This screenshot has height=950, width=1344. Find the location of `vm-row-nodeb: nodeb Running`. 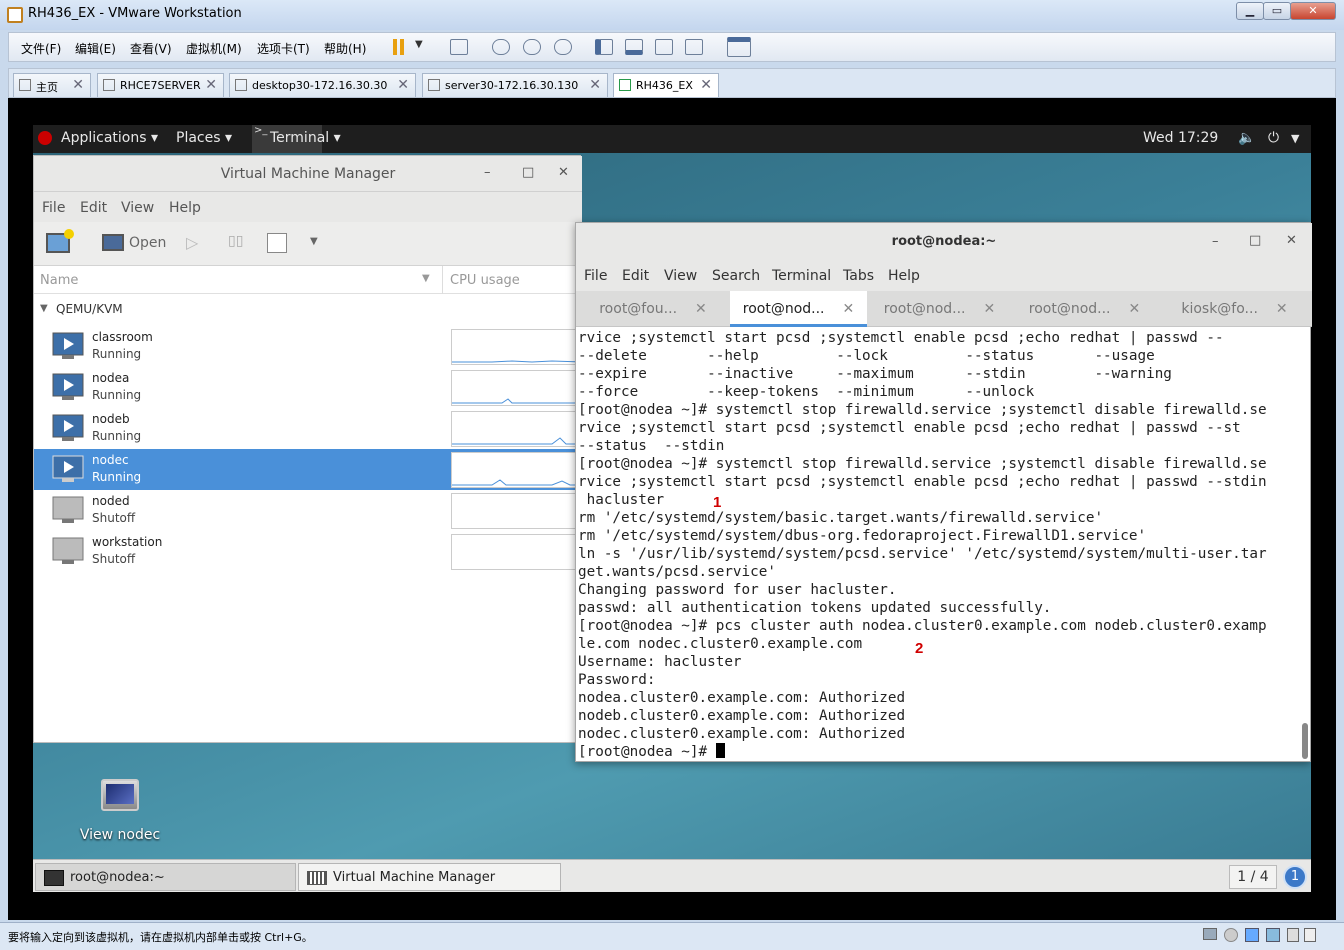

vm-row-nodeb: nodeb Running is located at coordinates (308, 428).